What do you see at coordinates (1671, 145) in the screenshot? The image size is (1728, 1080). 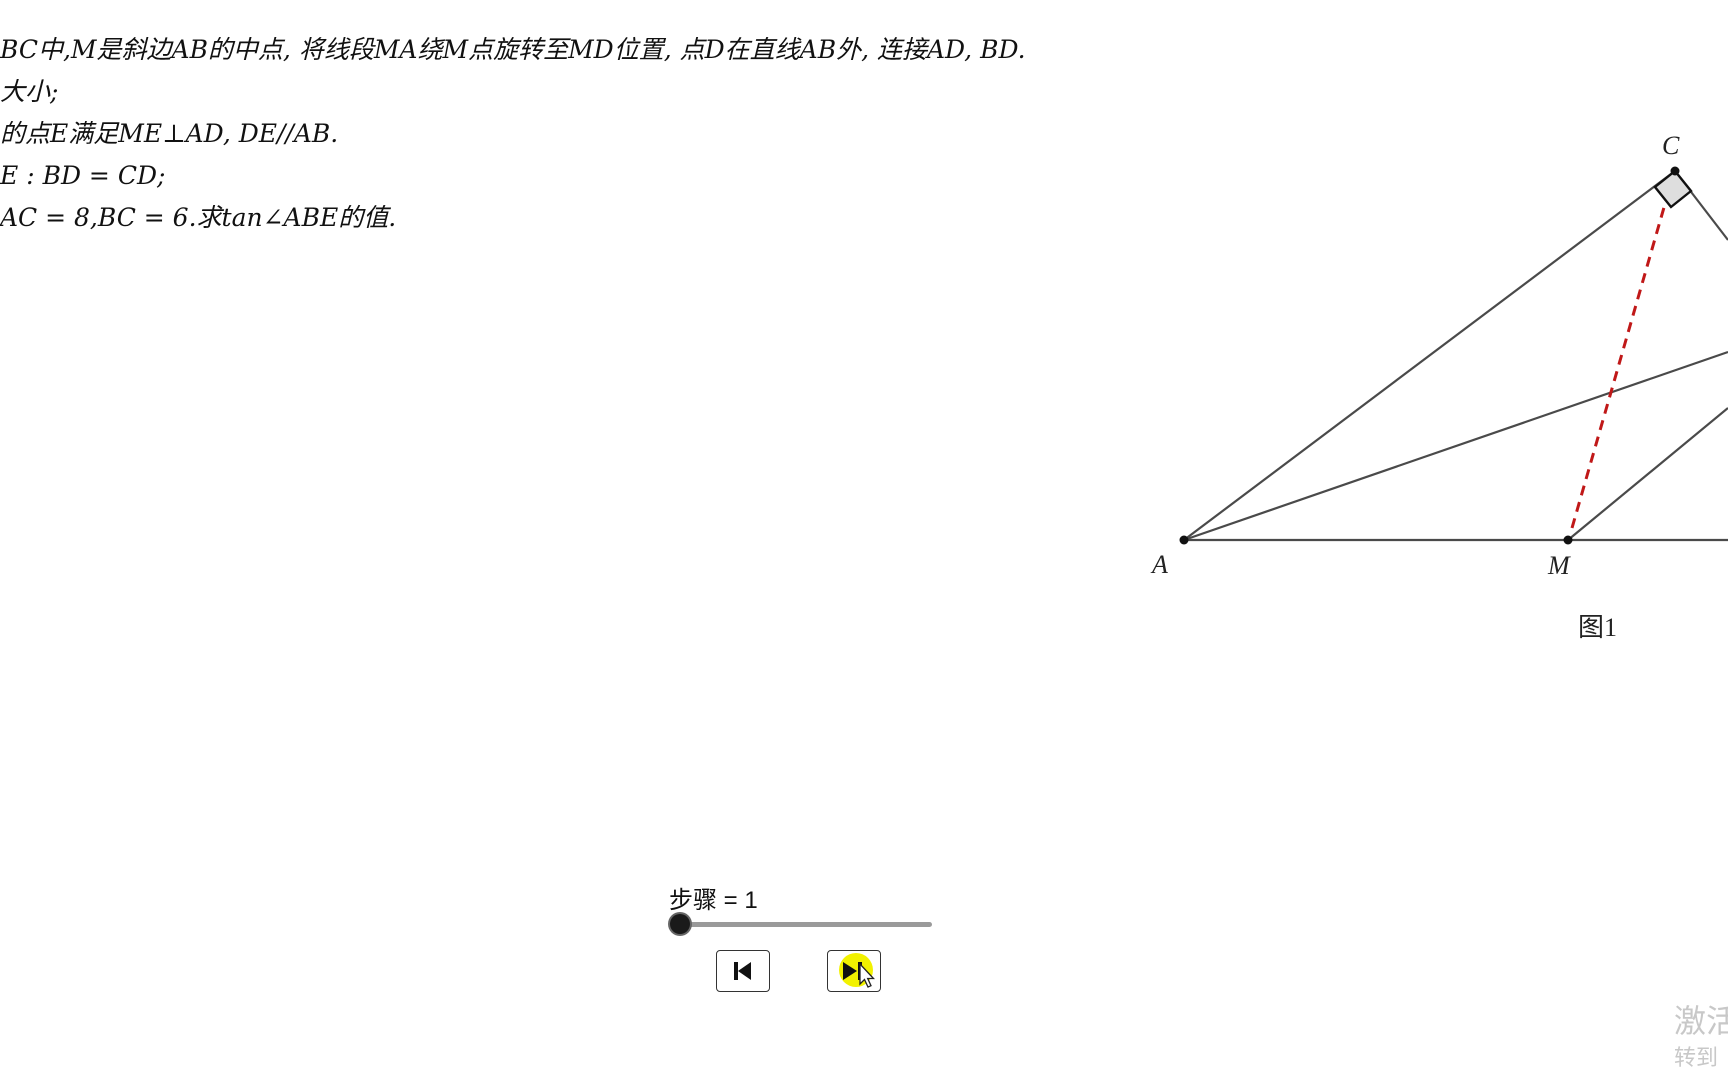 I see `label-c: C` at bounding box center [1671, 145].